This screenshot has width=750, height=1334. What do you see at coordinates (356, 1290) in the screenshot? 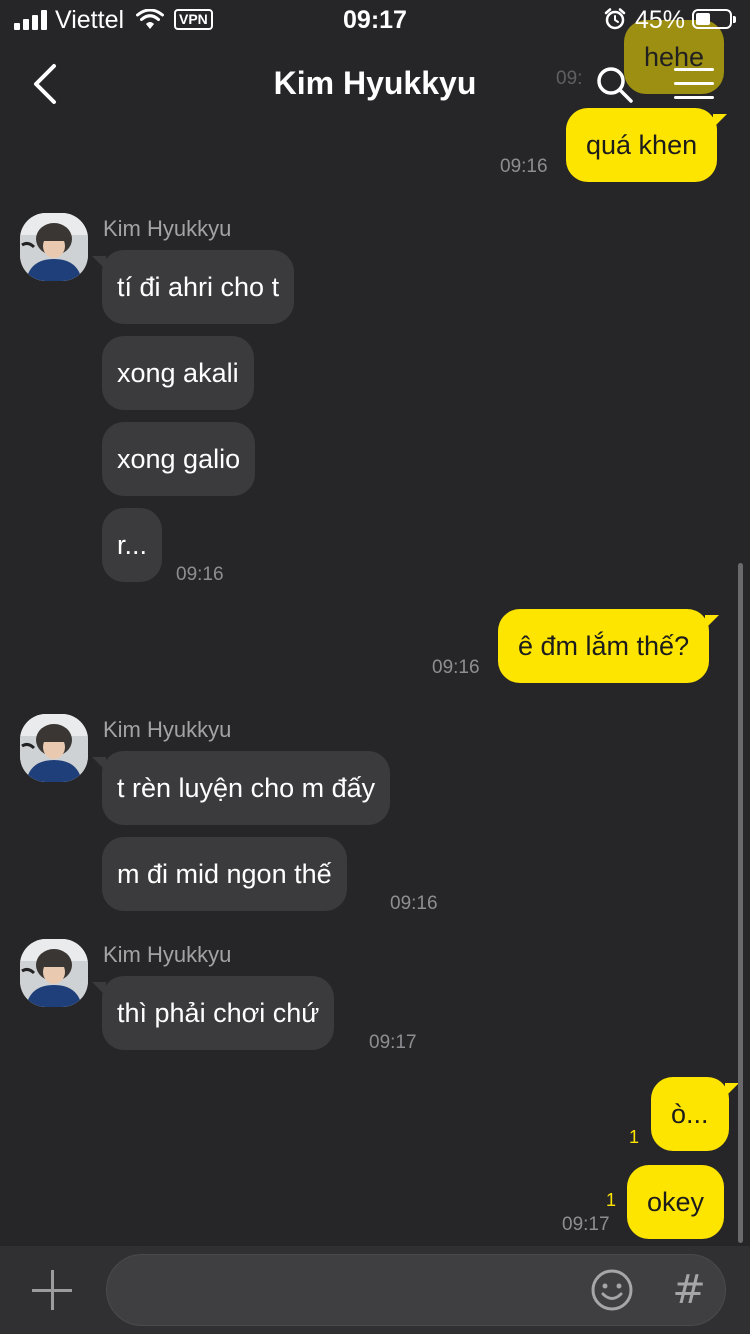
I see `message-input` at bounding box center [356, 1290].